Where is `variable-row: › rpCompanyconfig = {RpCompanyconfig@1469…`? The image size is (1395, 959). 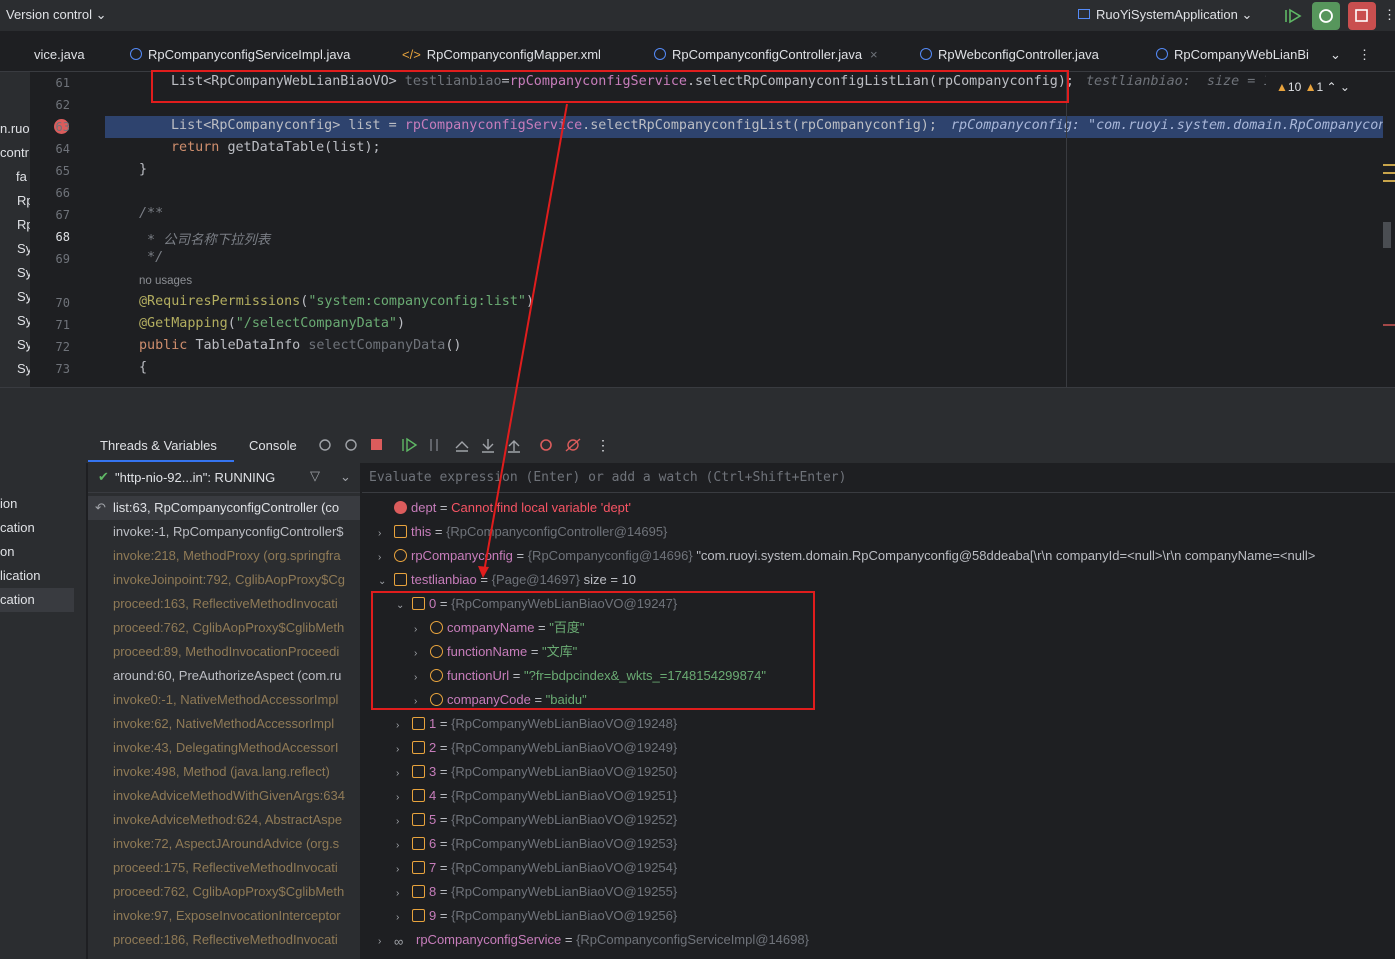
variable-row: › rpCompanyconfig = {RpCompanyconfig@1469… is located at coordinates (846, 556).